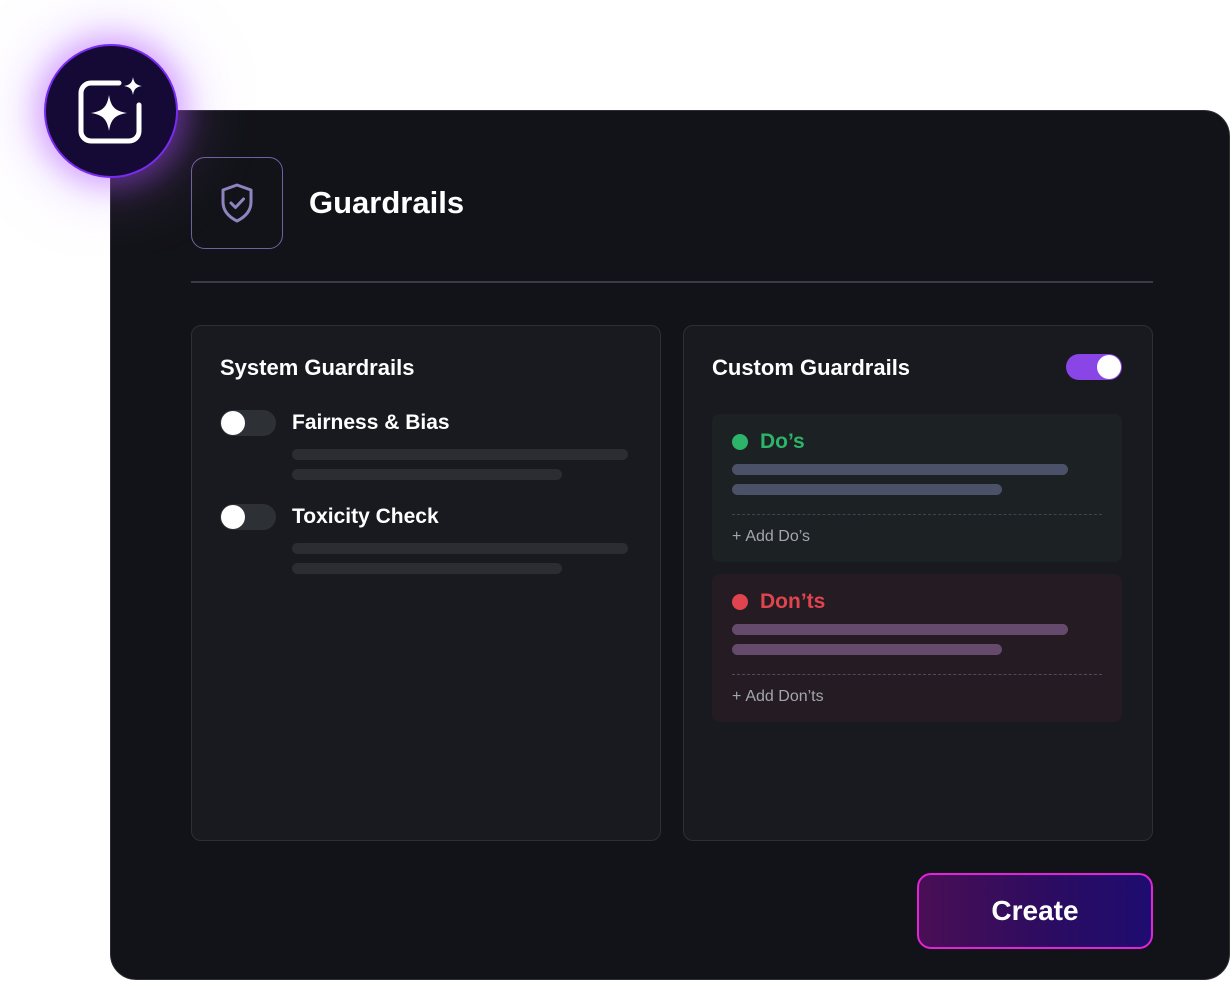  What do you see at coordinates (793, 601) in the screenshot?
I see `donts-title: Don’ts` at bounding box center [793, 601].